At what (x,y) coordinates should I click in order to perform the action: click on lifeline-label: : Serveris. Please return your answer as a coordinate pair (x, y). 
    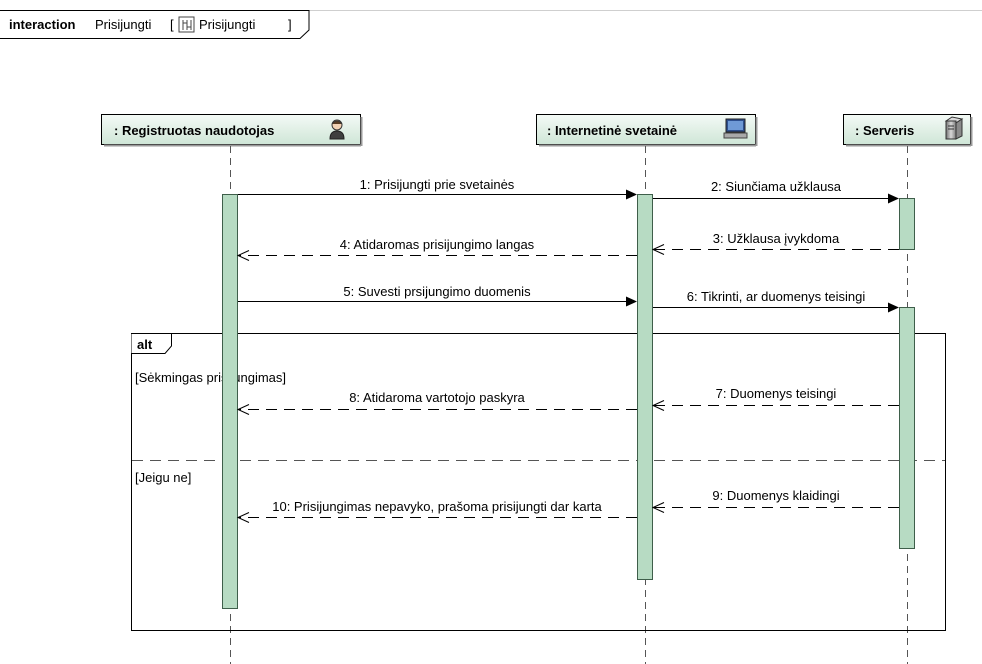
    Looking at the image, I should click on (884, 130).